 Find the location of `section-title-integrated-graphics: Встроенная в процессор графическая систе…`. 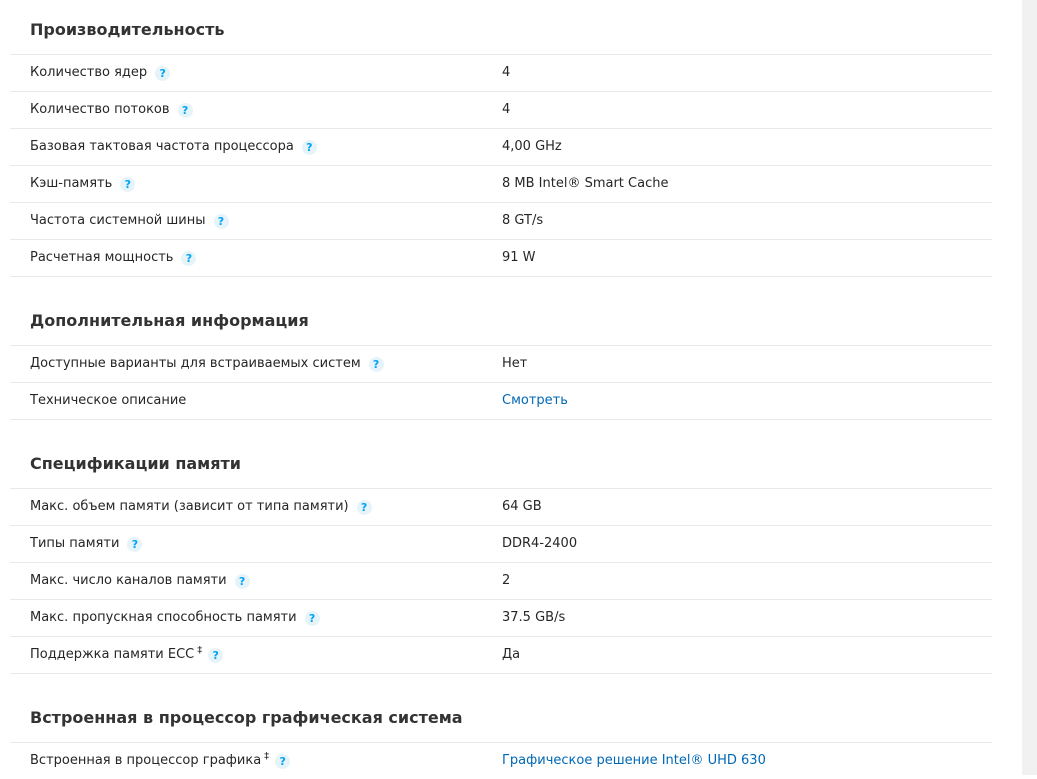

section-title-integrated-graphics: Встроенная в процессор графическая систе… is located at coordinates (246, 717).